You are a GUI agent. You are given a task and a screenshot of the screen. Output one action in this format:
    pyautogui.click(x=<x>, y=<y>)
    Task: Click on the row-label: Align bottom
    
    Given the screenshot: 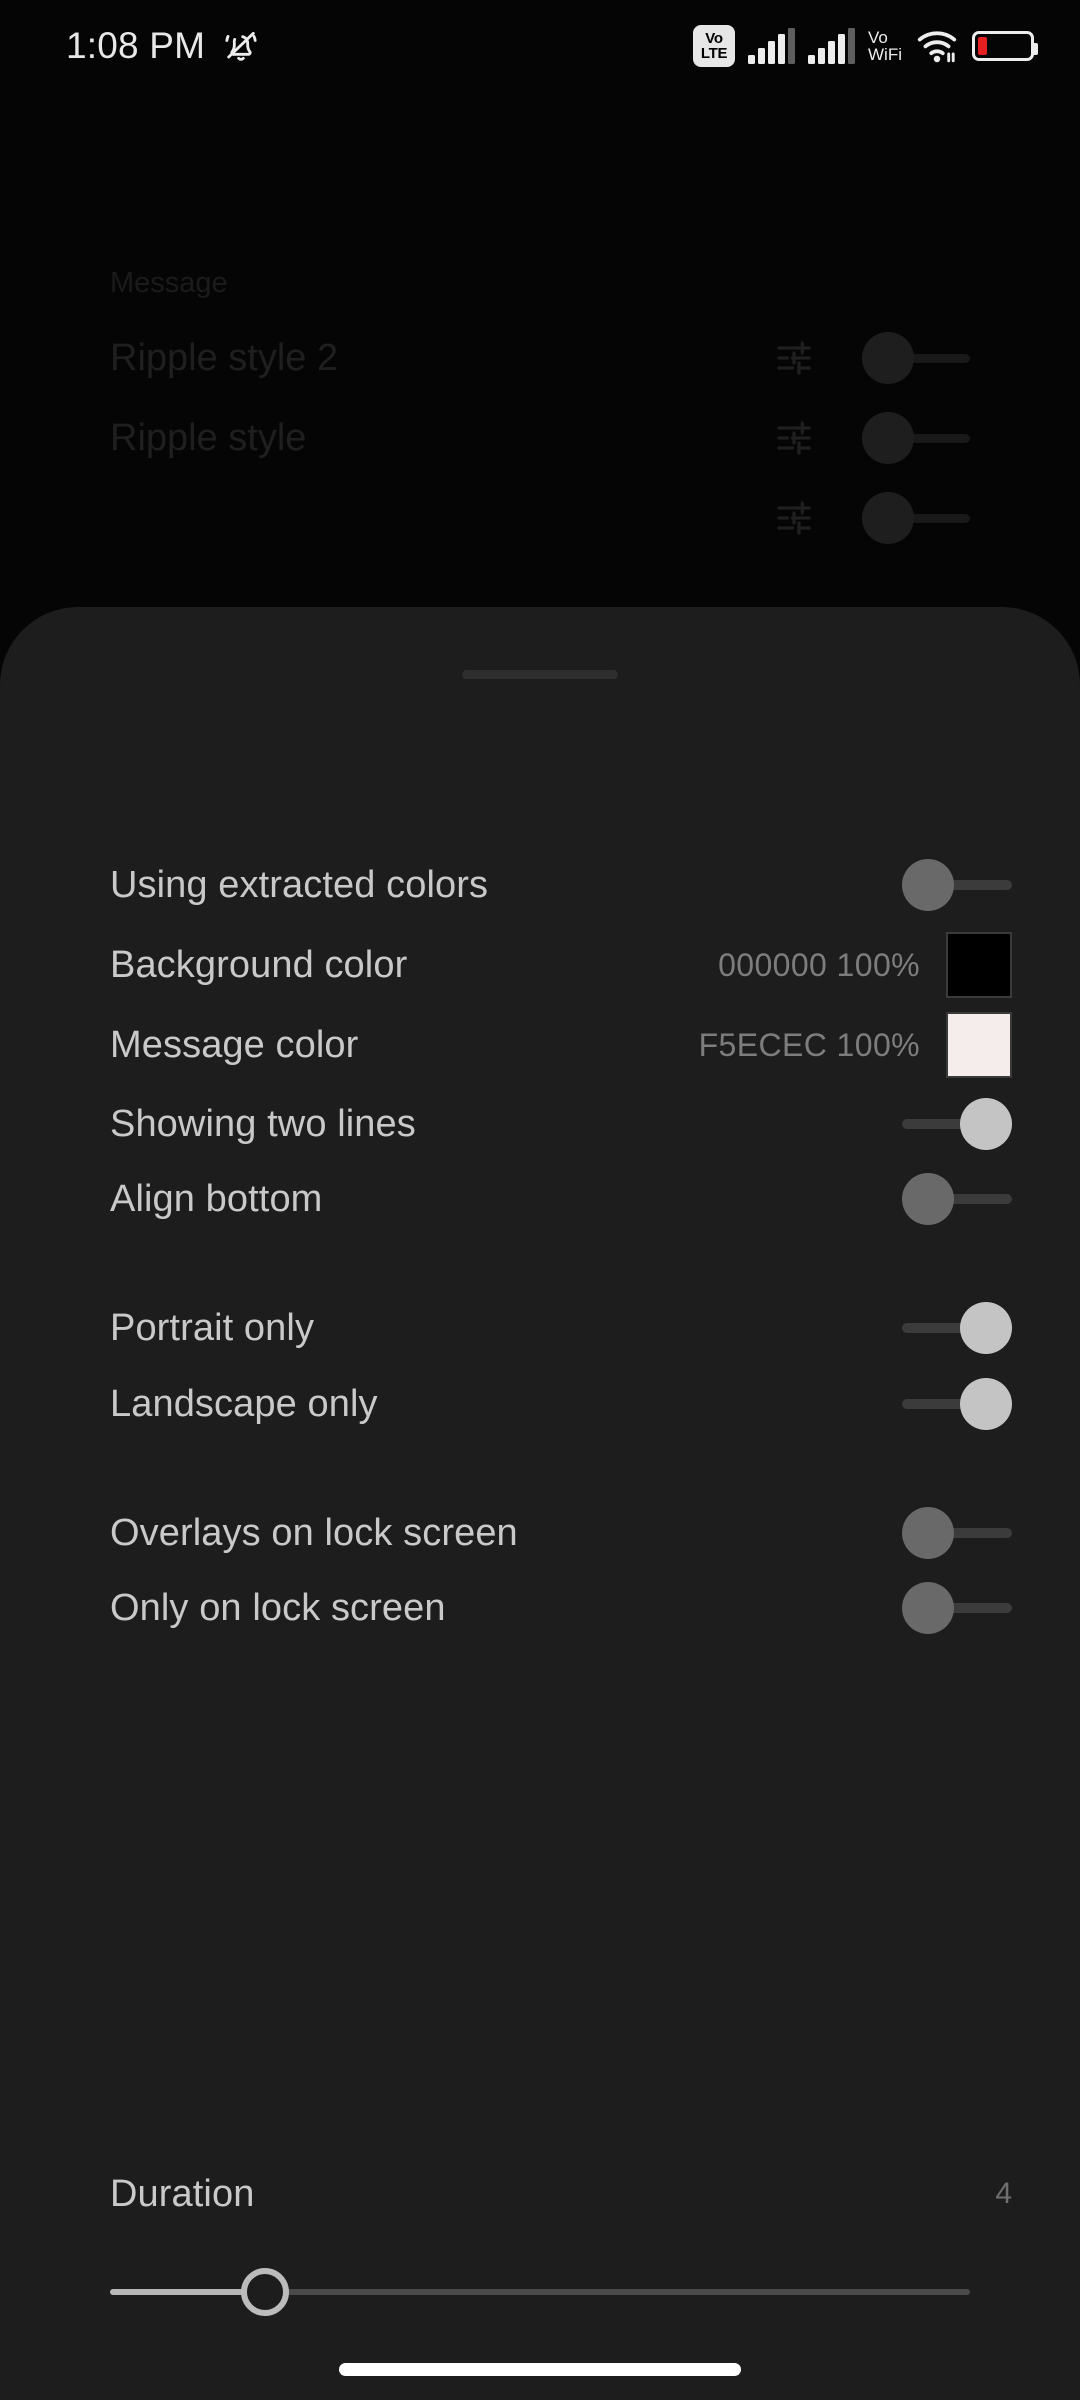 What is the action you would take?
    pyautogui.click(x=216, y=1198)
    